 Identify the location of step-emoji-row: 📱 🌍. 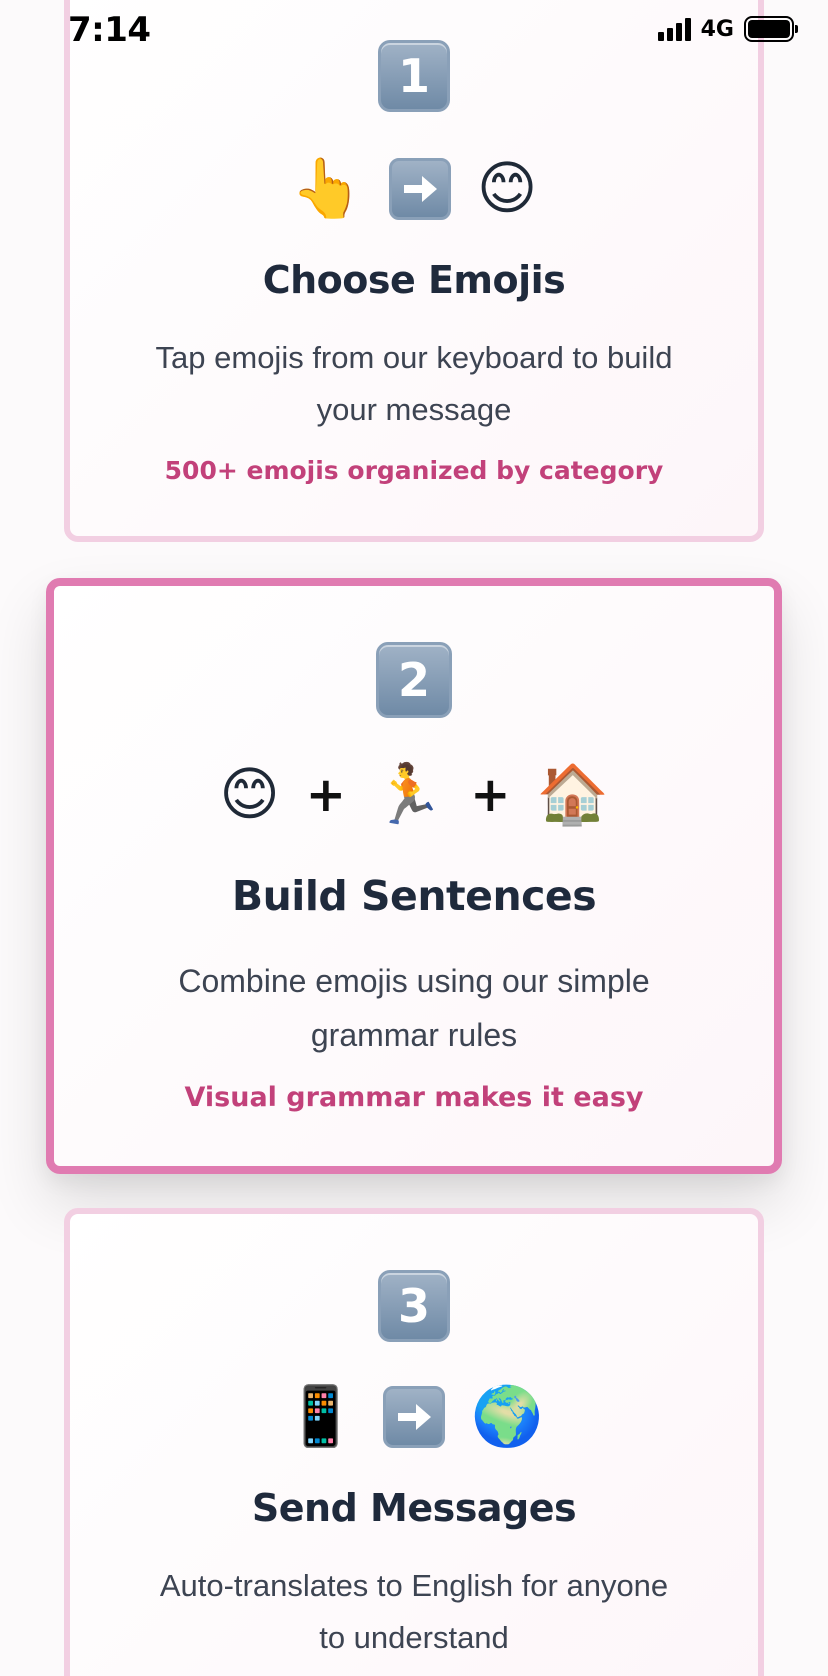
(414, 1417).